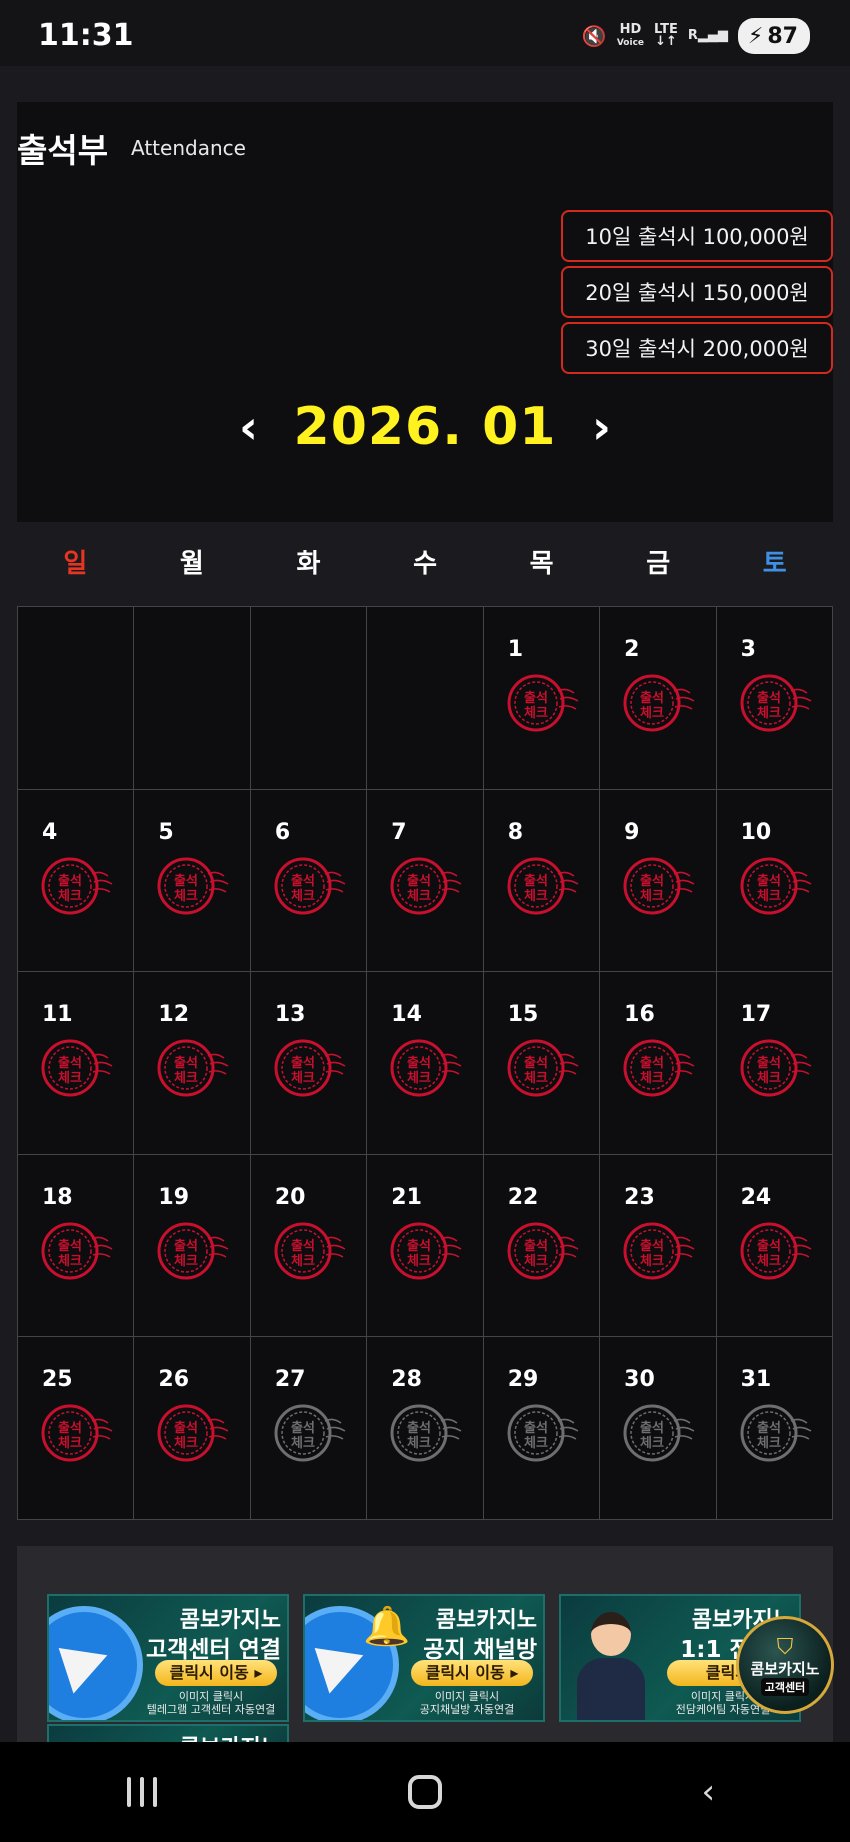 The width and height of the screenshot is (850, 1842). Describe the element at coordinates (76, 881) in the screenshot. I see `calendar-day-4: 4 출석 체크` at that location.